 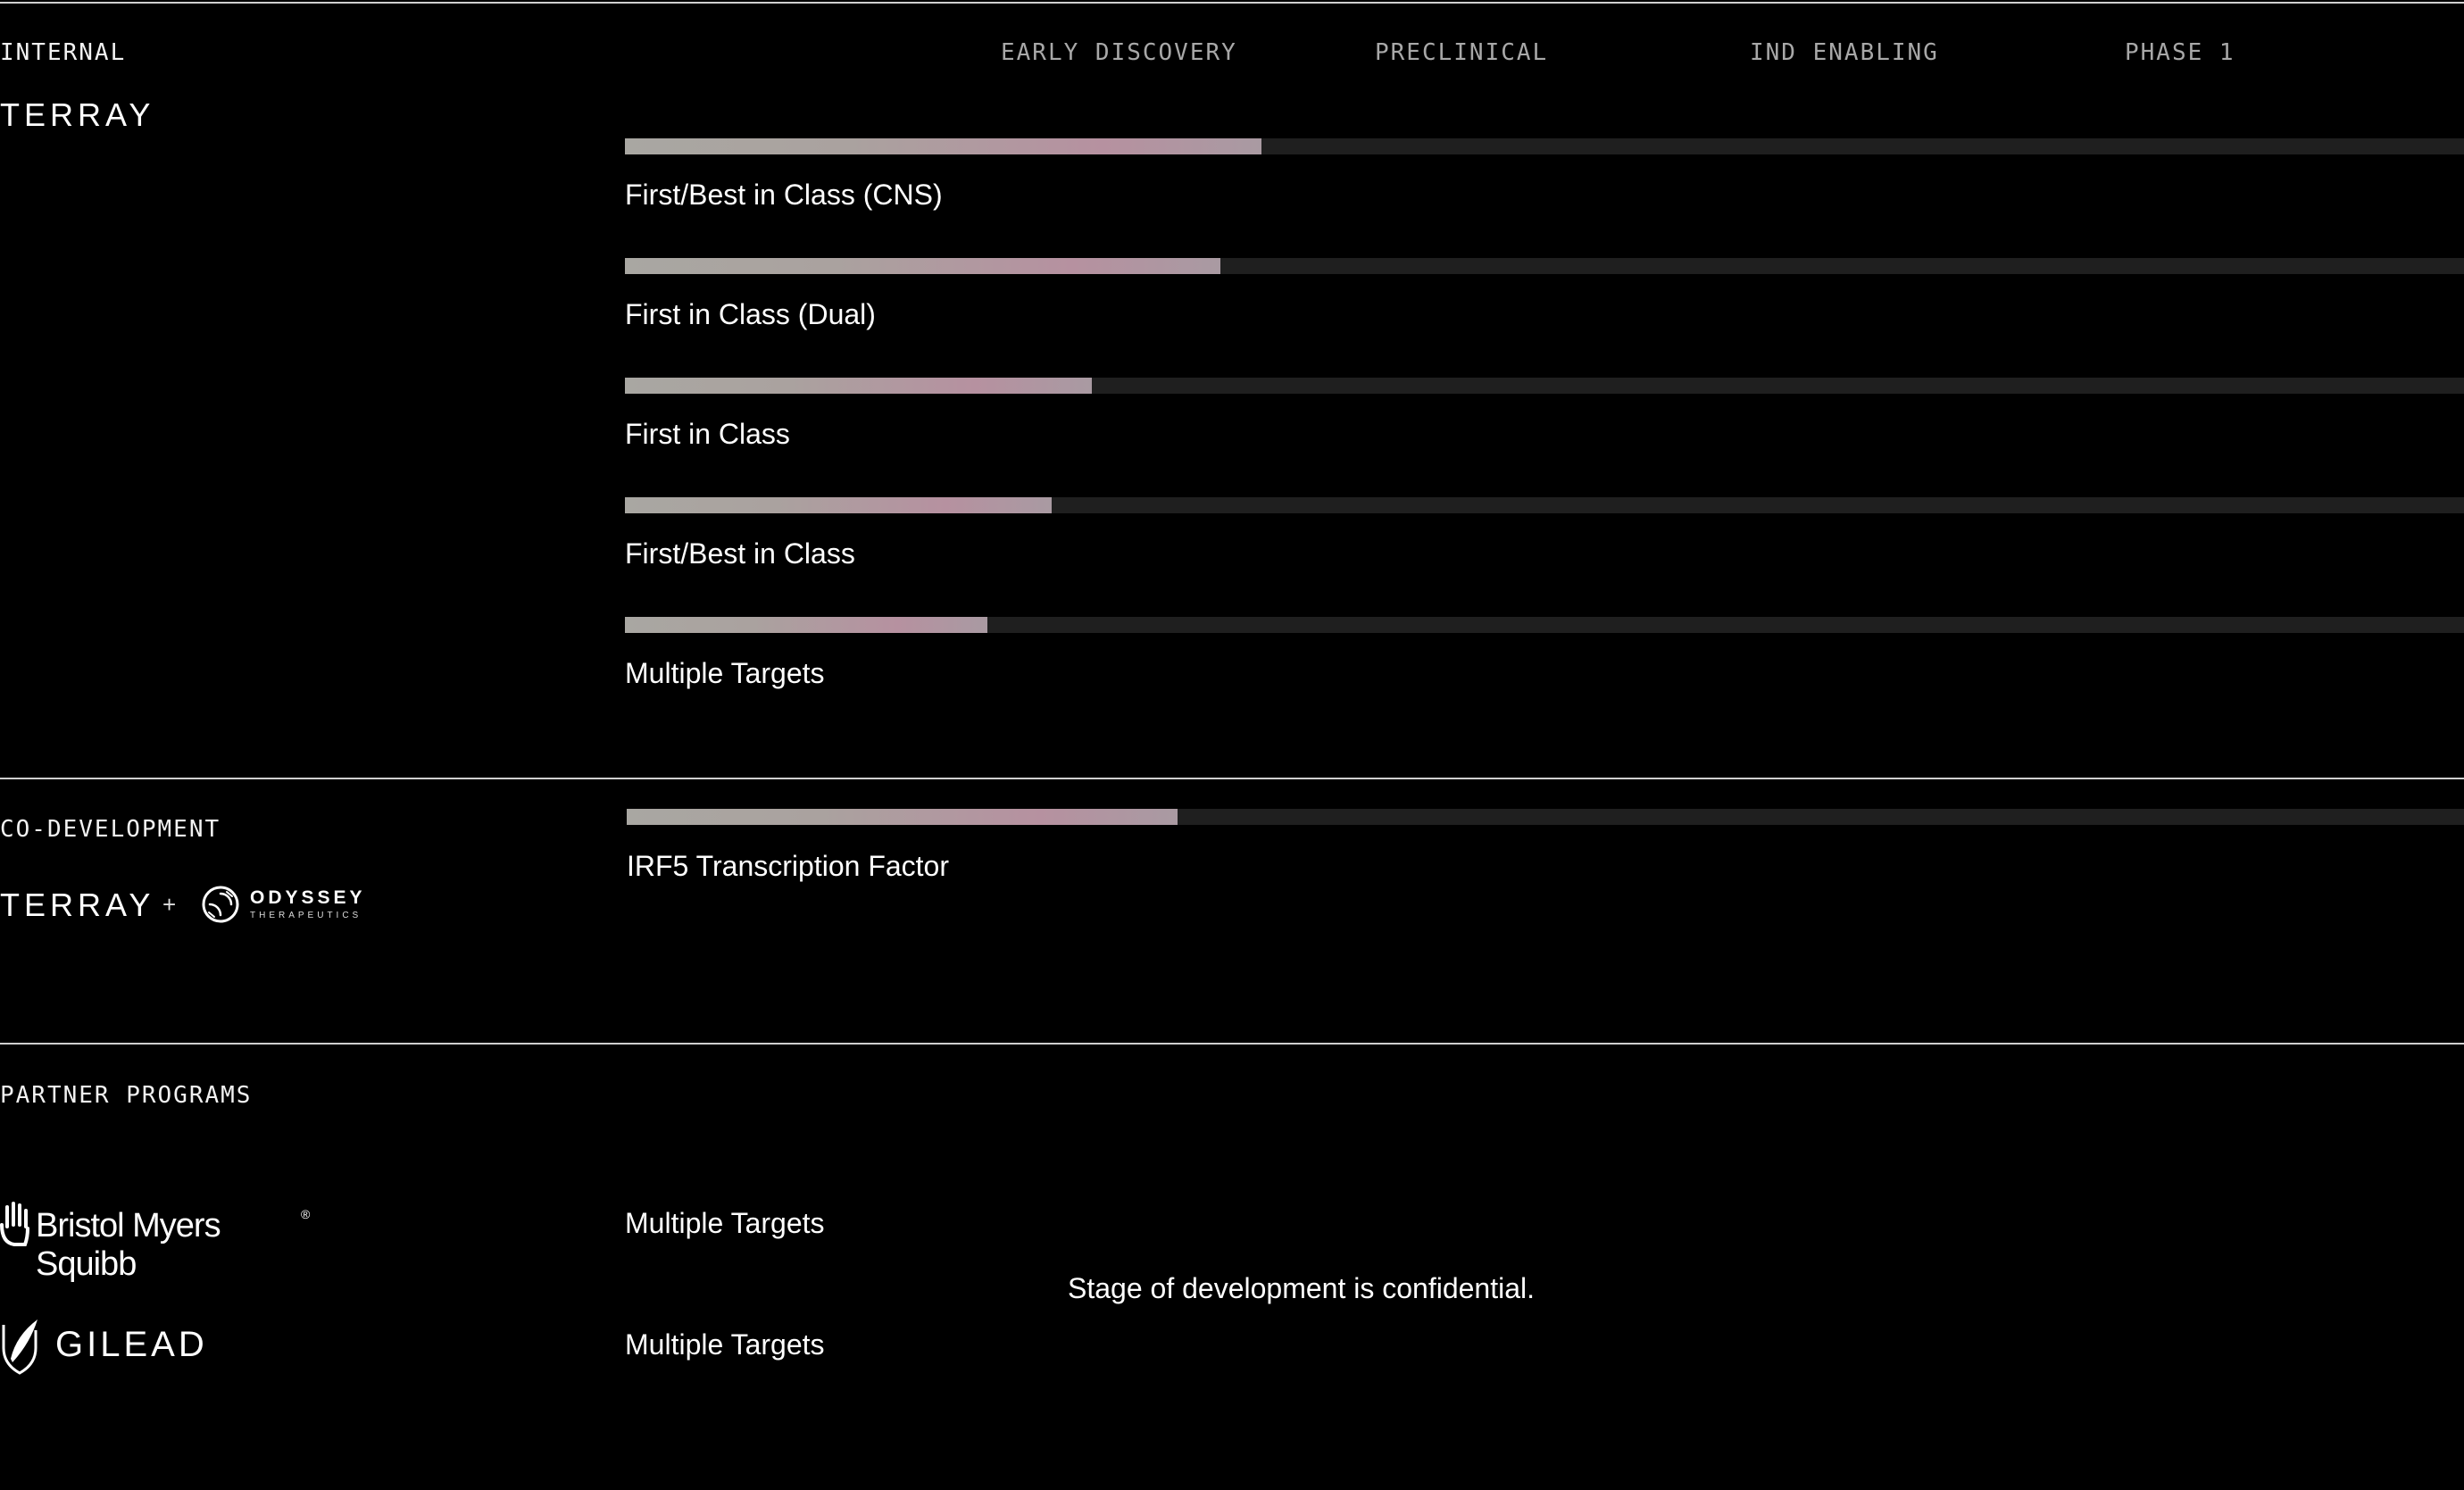 What do you see at coordinates (1232, 778) in the screenshot?
I see `codev-divider` at bounding box center [1232, 778].